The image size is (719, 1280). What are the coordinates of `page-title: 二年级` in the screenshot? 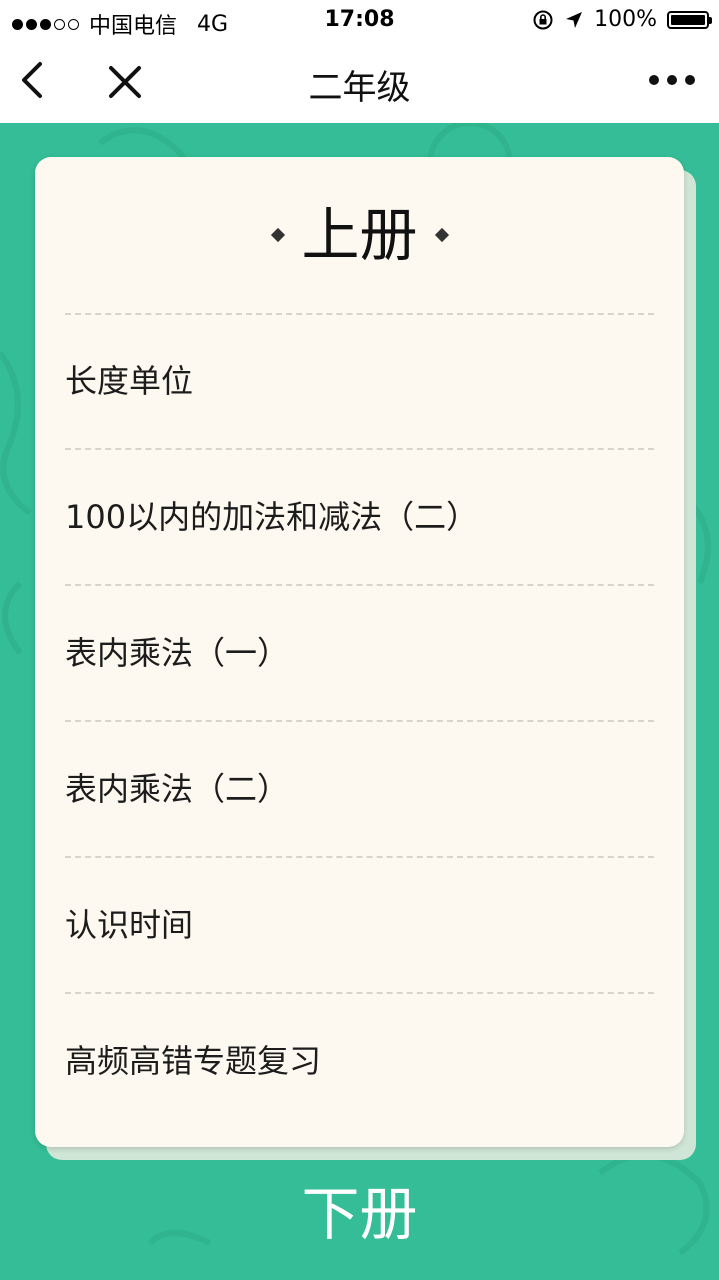 It's located at (359, 88).